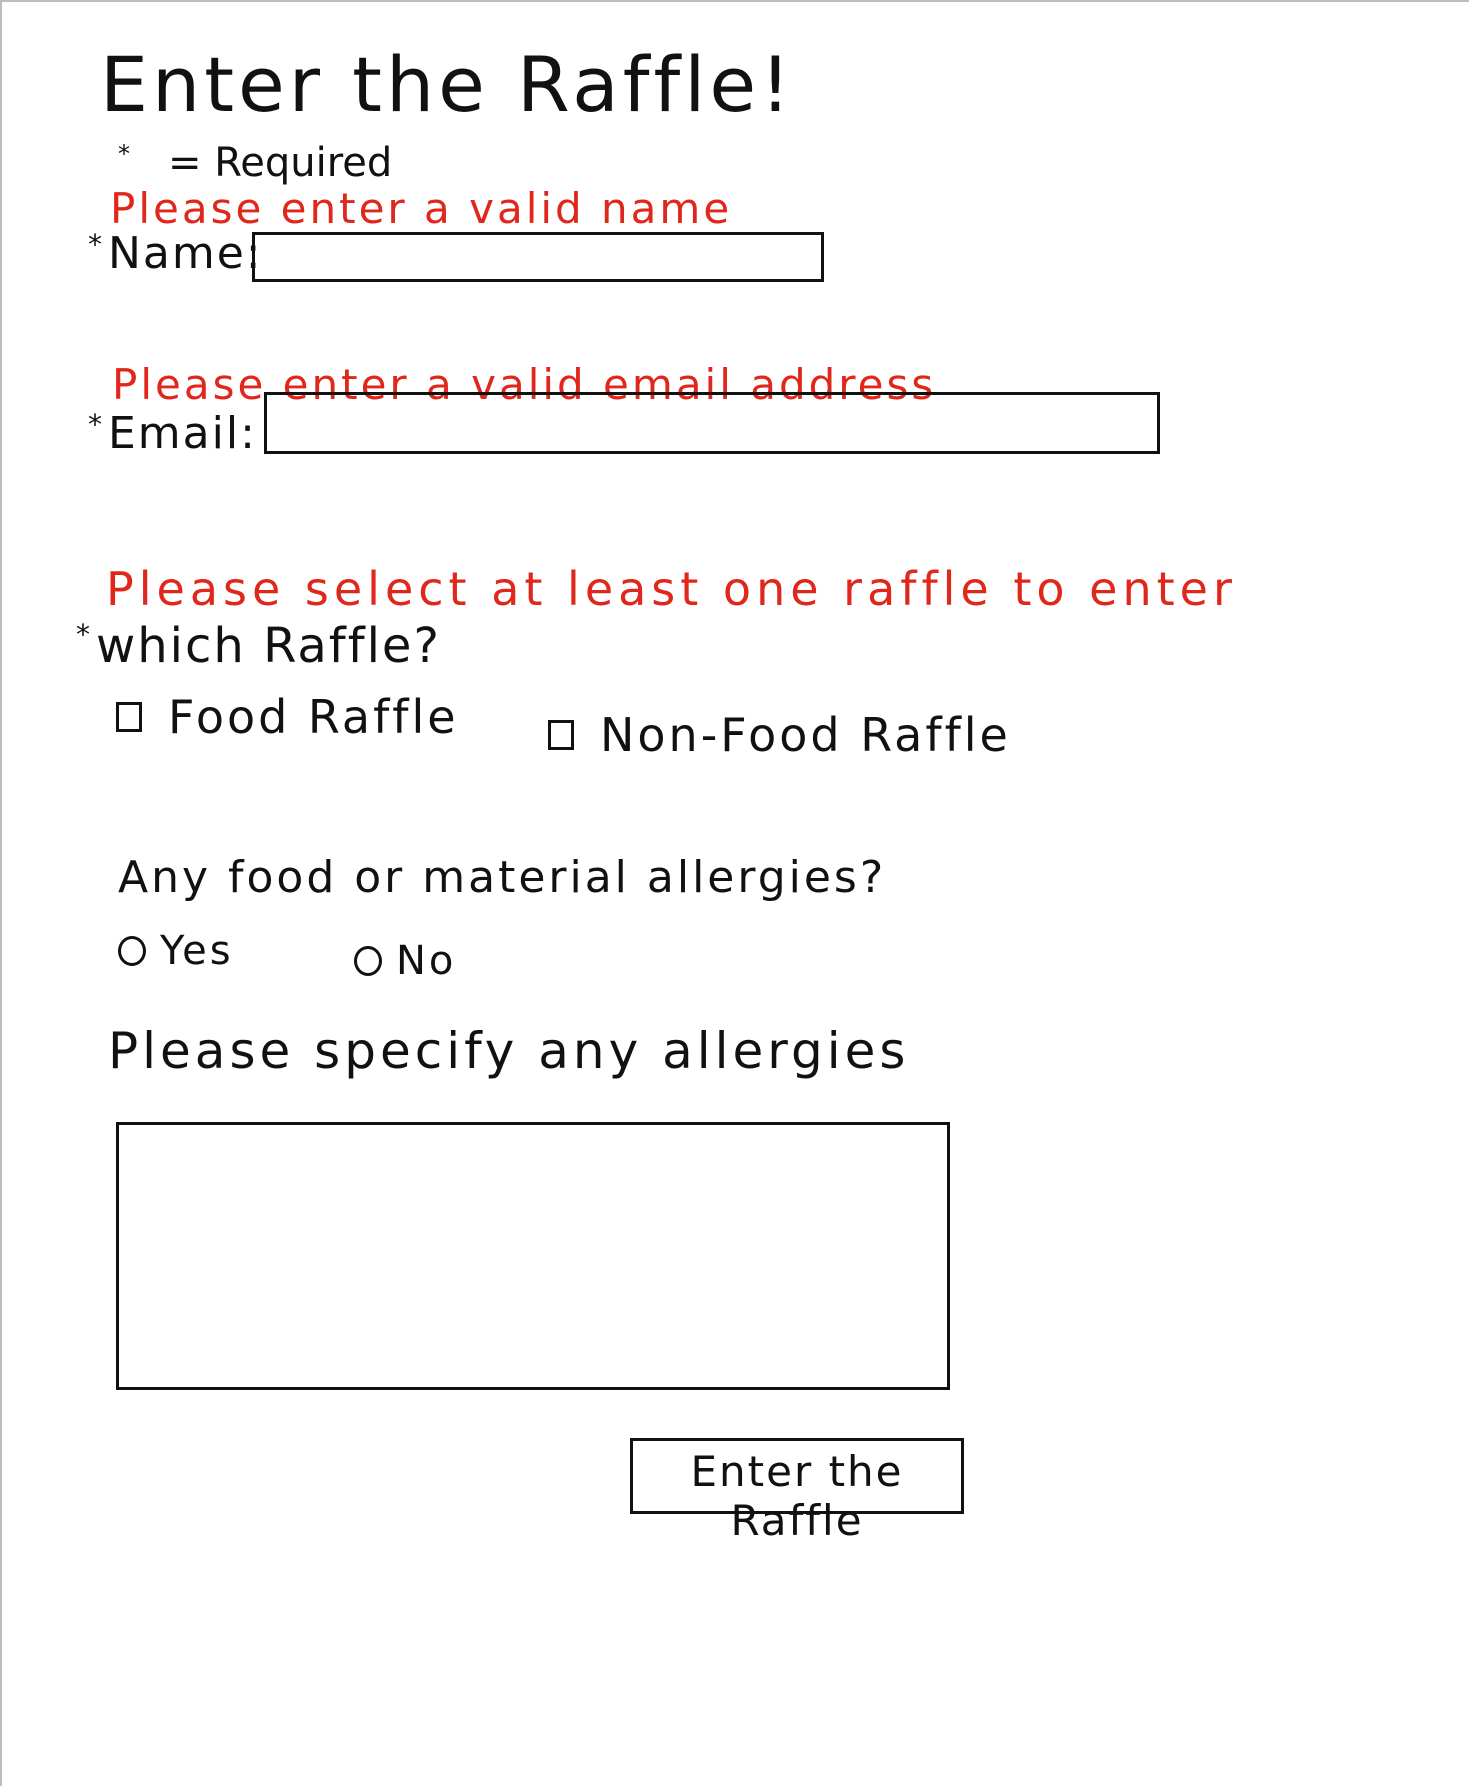  I want to click on name-input, so click(538, 257).